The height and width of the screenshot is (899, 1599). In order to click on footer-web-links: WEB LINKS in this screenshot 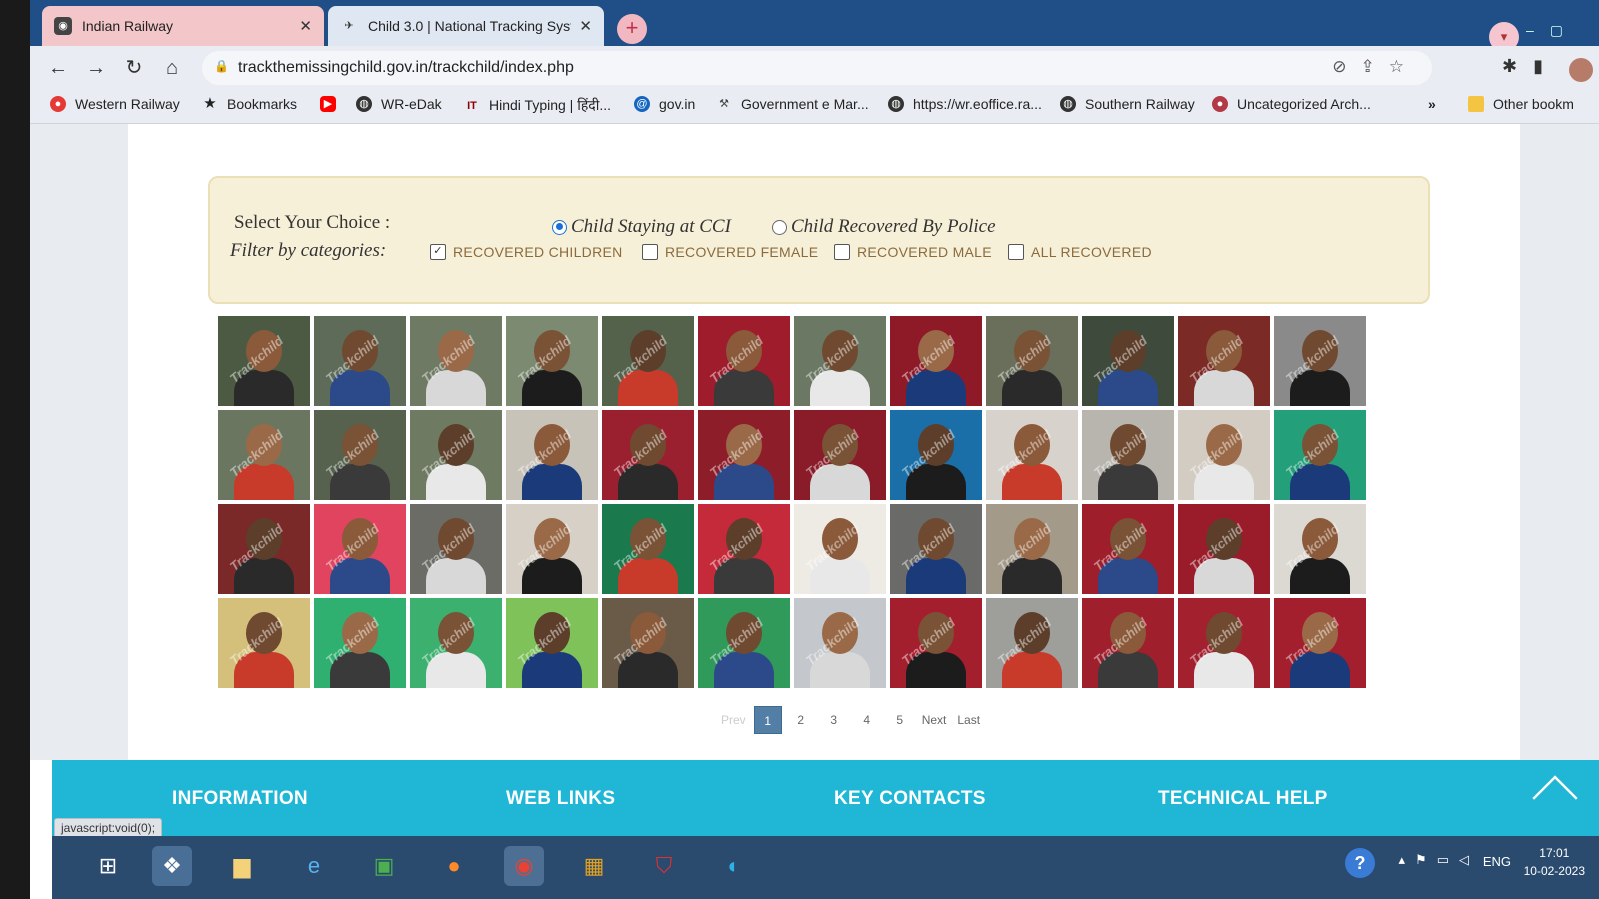, I will do `click(560, 799)`.